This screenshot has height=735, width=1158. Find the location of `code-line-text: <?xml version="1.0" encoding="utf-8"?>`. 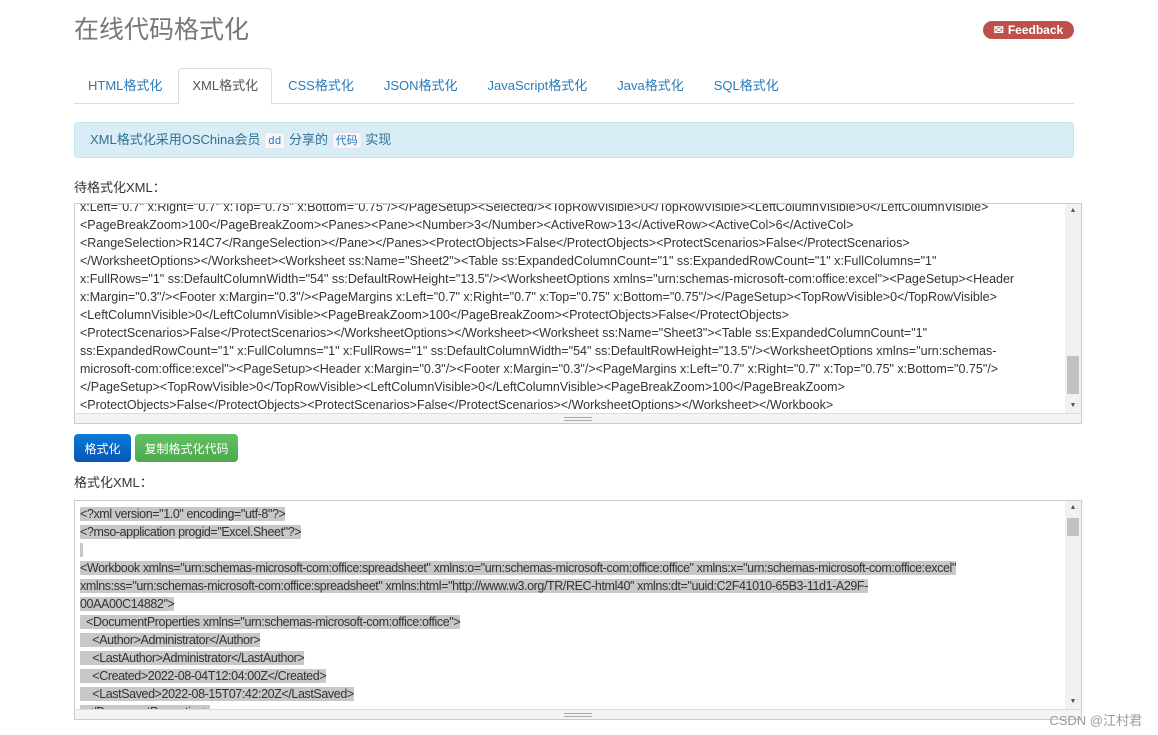

code-line-text: <?xml version="1.0" encoding="utf-8"?> is located at coordinates (183, 514).